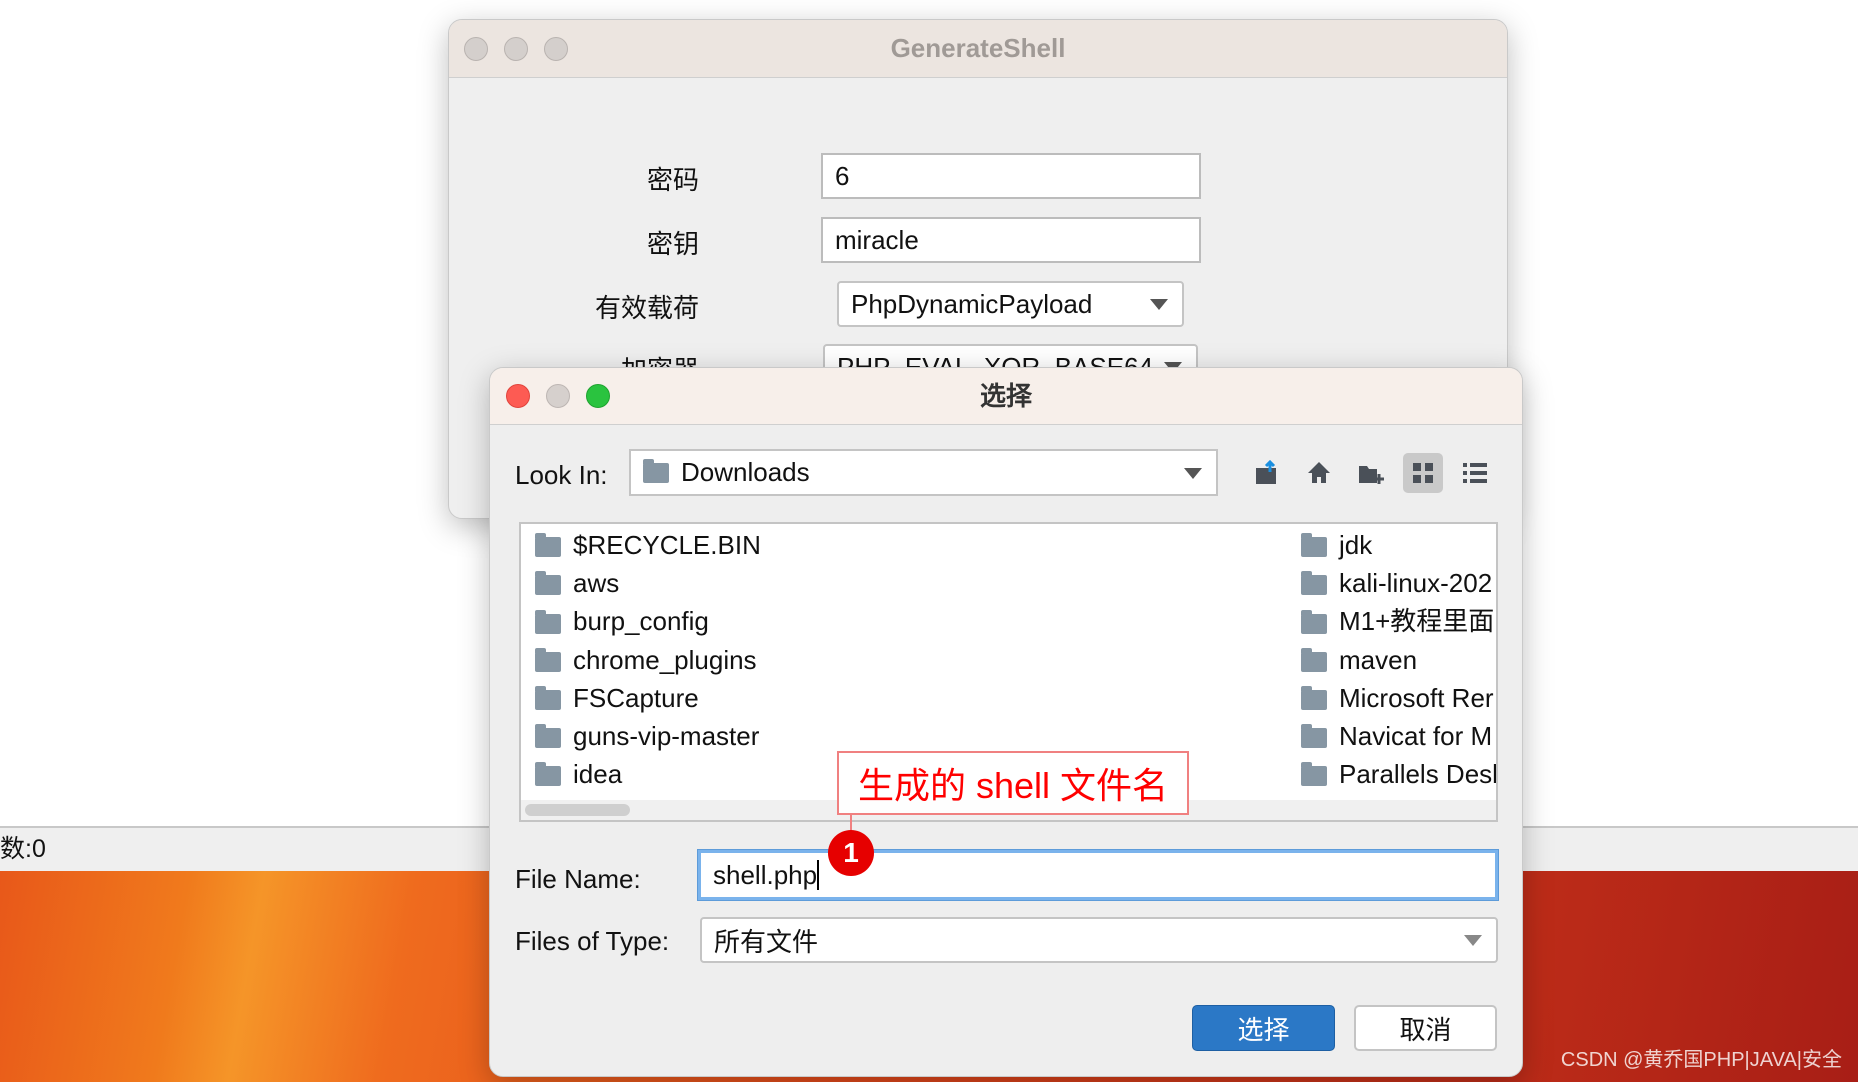  Describe the element at coordinates (745, 472) in the screenshot. I see `look-in-value: Downloads` at that location.